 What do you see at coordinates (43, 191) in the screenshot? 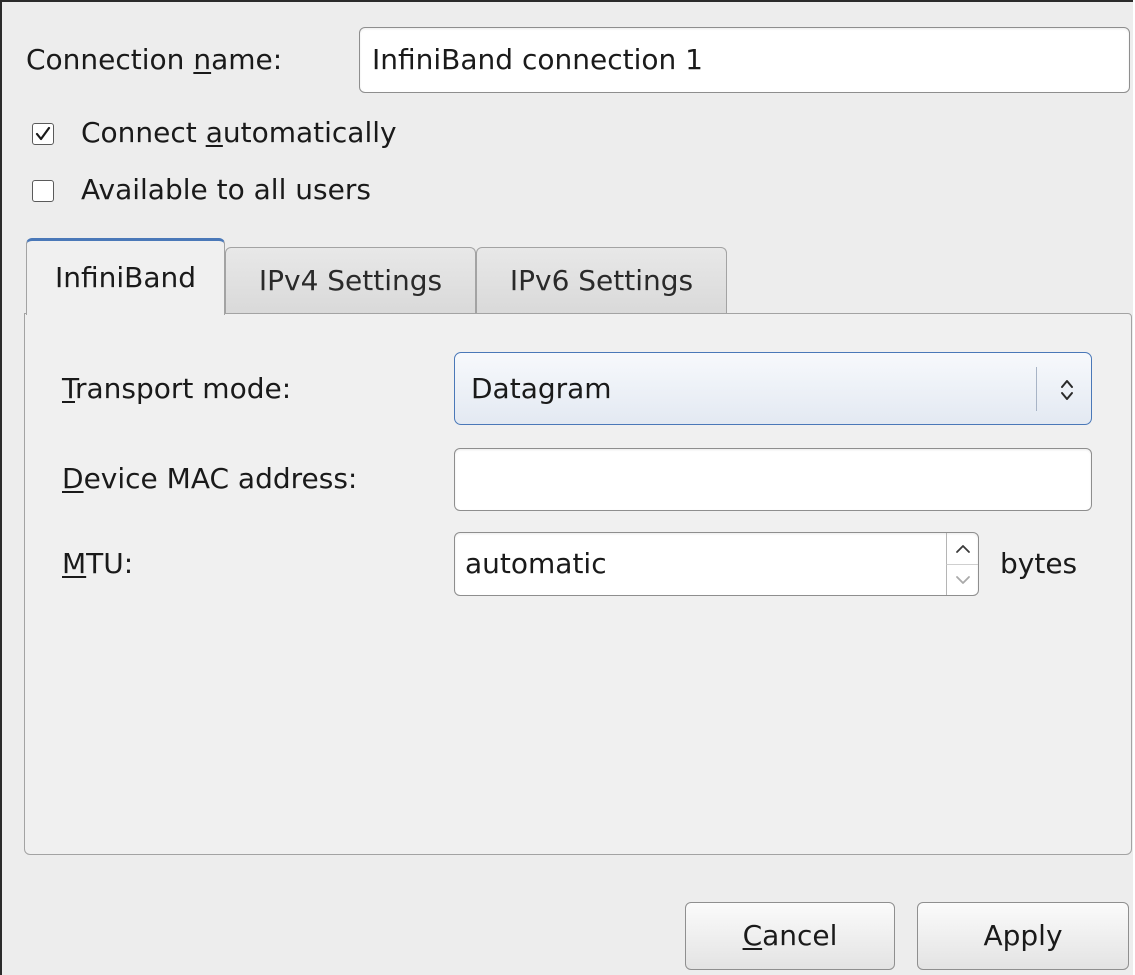
I see `available-to-all-users-checkbox` at bounding box center [43, 191].